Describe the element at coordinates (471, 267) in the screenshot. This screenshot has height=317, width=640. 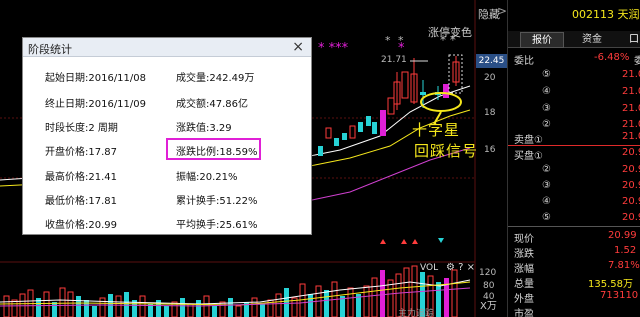
I see `close-icon: ×` at that location.